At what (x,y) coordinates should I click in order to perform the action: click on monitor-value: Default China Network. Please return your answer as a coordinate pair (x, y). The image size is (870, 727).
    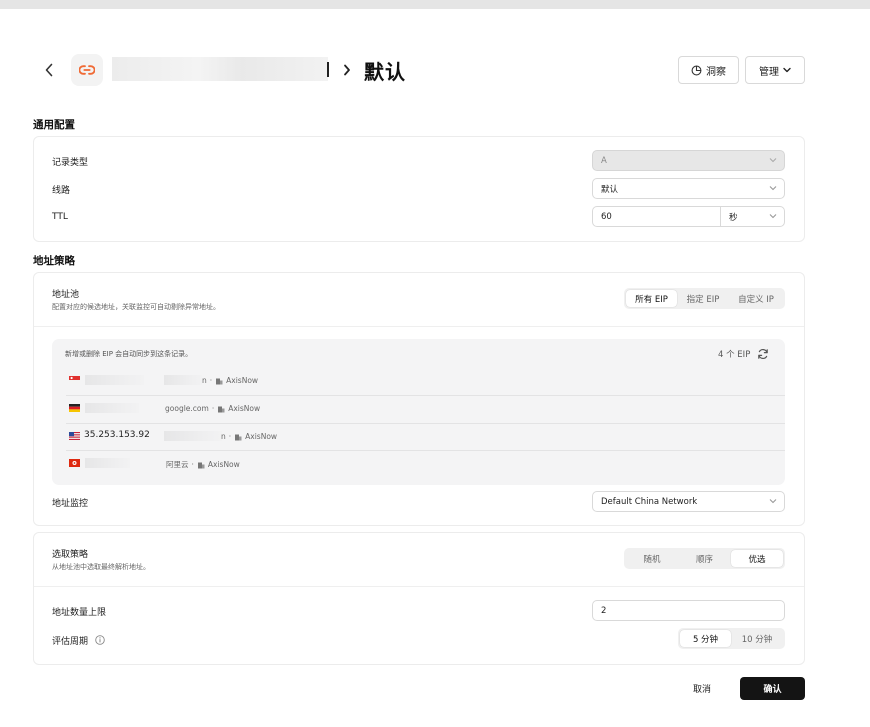
    Looking at the image, I should click on (649, 501).